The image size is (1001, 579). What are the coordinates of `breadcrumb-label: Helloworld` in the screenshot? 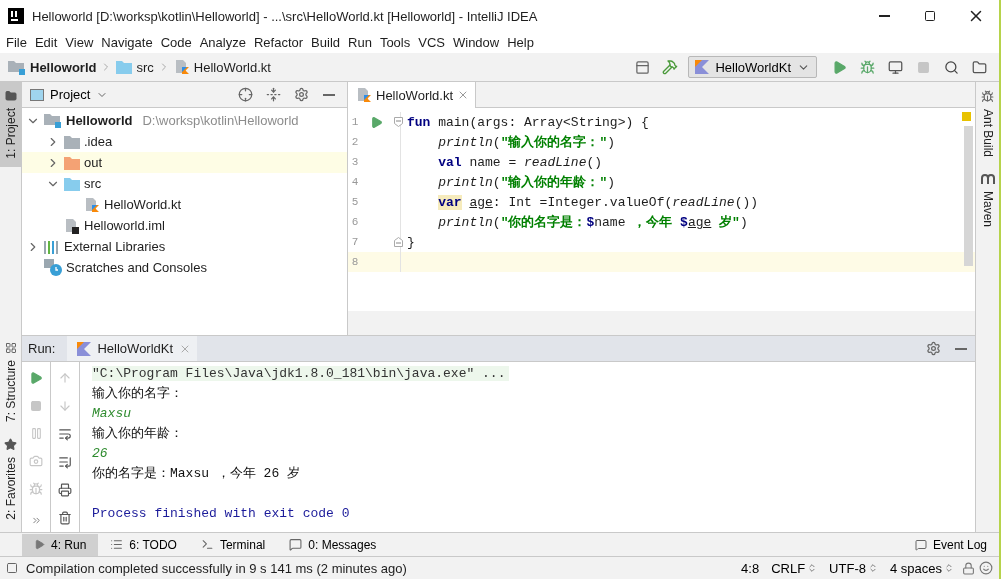 It's located at (63, 67).